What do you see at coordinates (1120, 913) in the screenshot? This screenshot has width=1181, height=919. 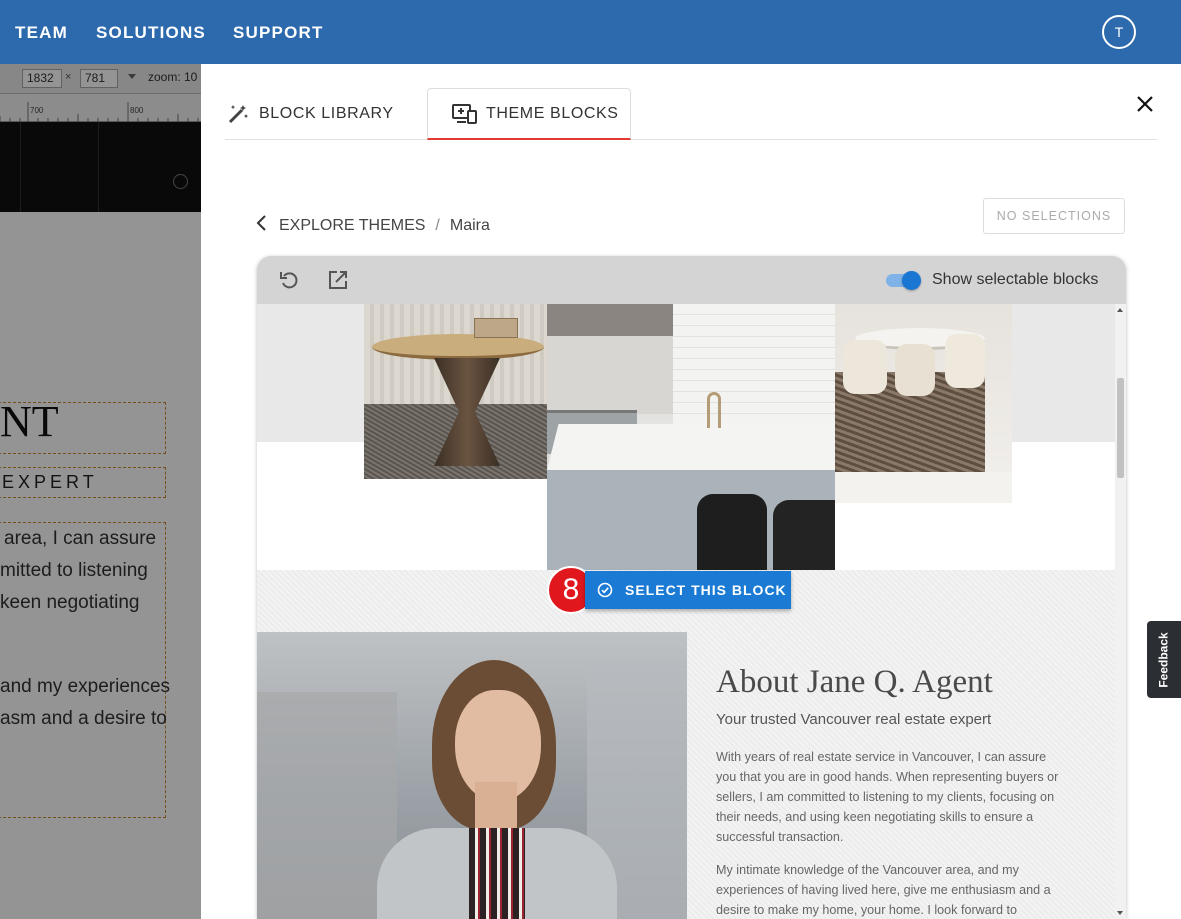 I see `scroll-down-icon` at bounding box center [1120, 913].